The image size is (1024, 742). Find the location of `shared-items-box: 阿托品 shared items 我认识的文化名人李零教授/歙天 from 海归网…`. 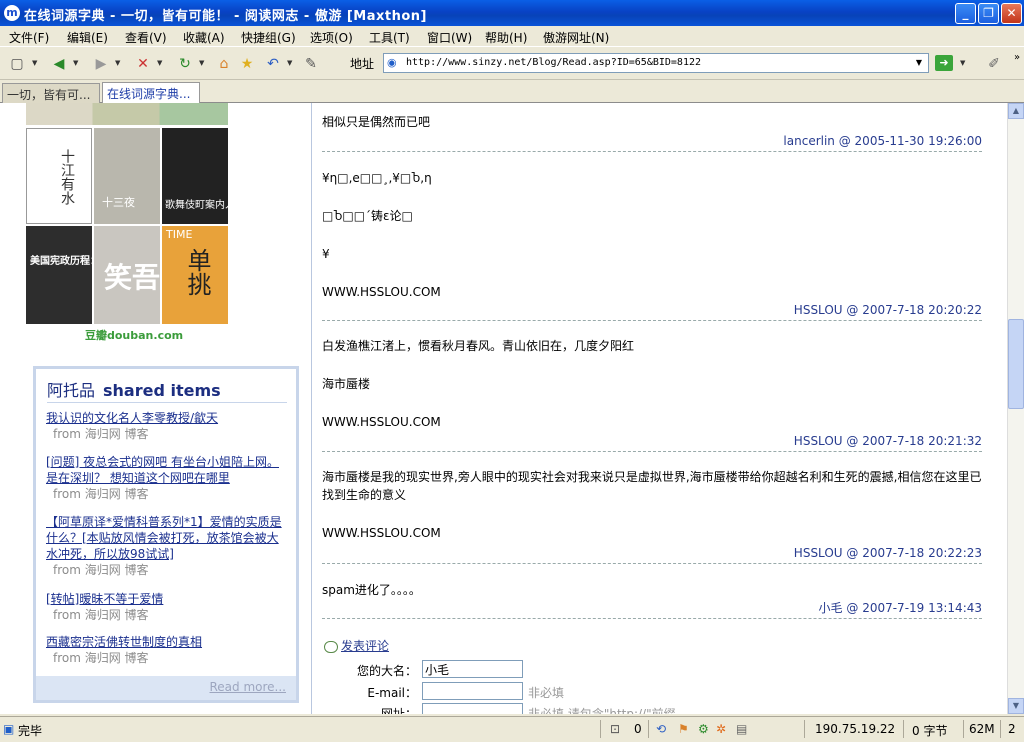

shared-items-box: 阿托品 shared items 我认识的文化名人李零教授/歙天 from 海归网… is located at coordinates (166, 534).